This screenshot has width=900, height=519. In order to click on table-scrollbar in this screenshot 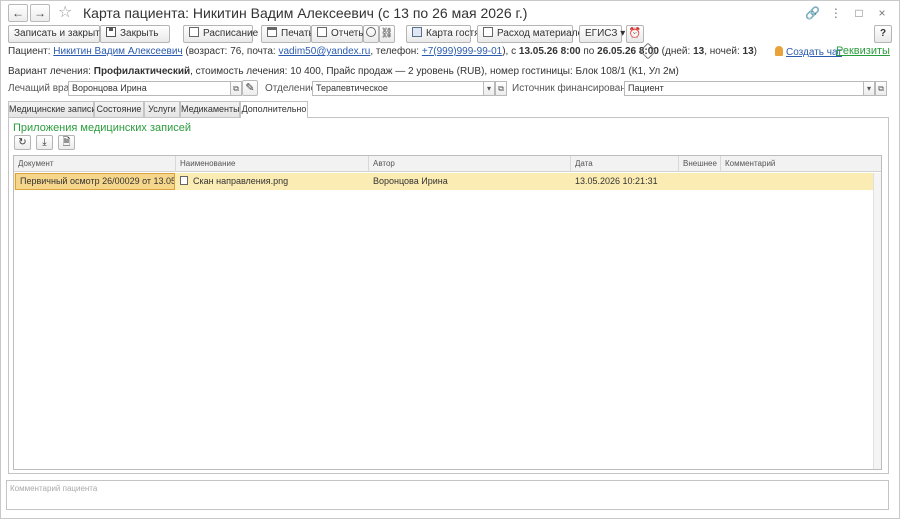, I will do `click(877, 321)`.